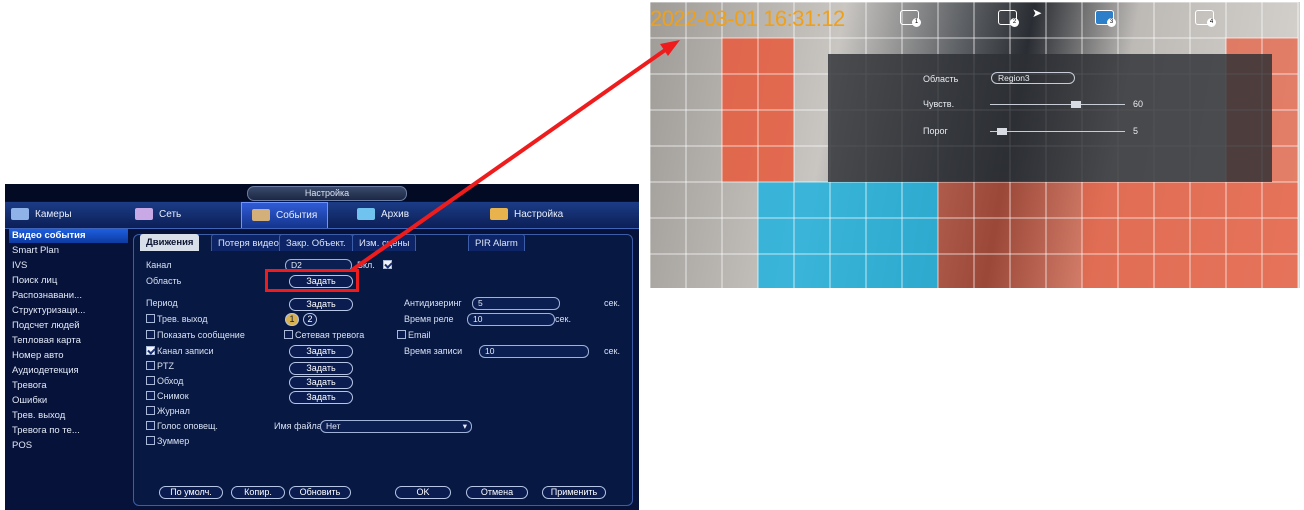  I want to click on arrow-line, so click(510, 159).